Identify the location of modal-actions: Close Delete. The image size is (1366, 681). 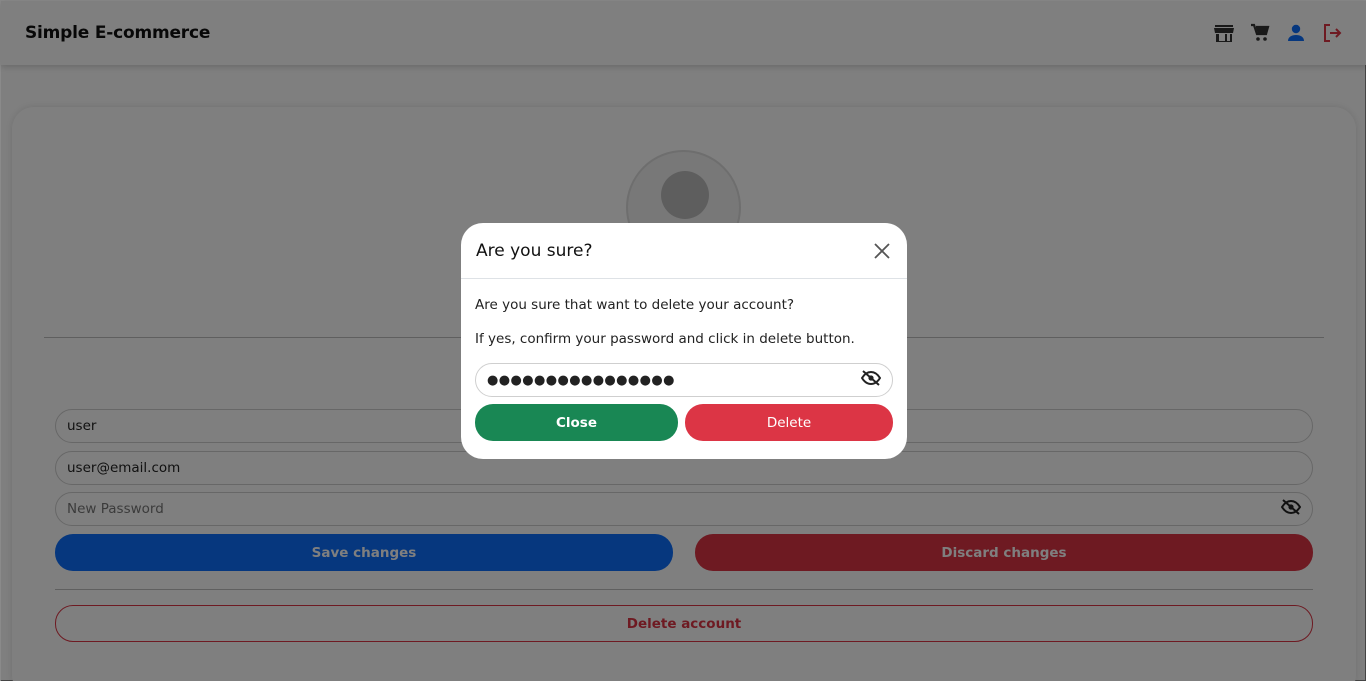
(684, 422).